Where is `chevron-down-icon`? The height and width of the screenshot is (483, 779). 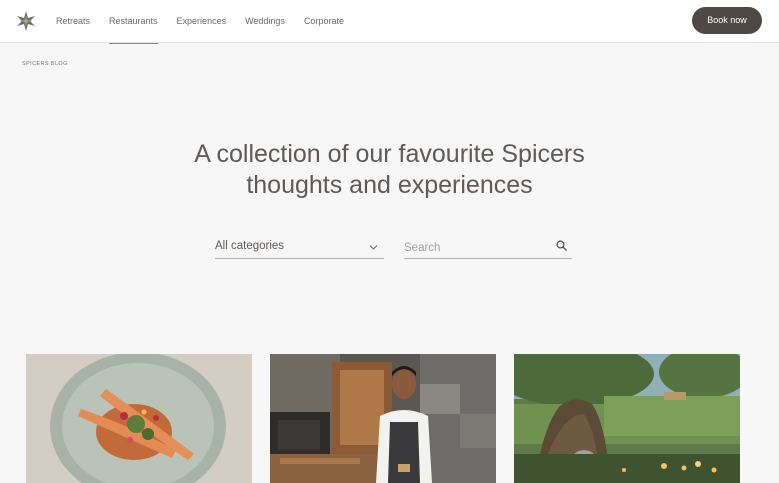 chevron-down-icon is located at coordinates (373, 247).